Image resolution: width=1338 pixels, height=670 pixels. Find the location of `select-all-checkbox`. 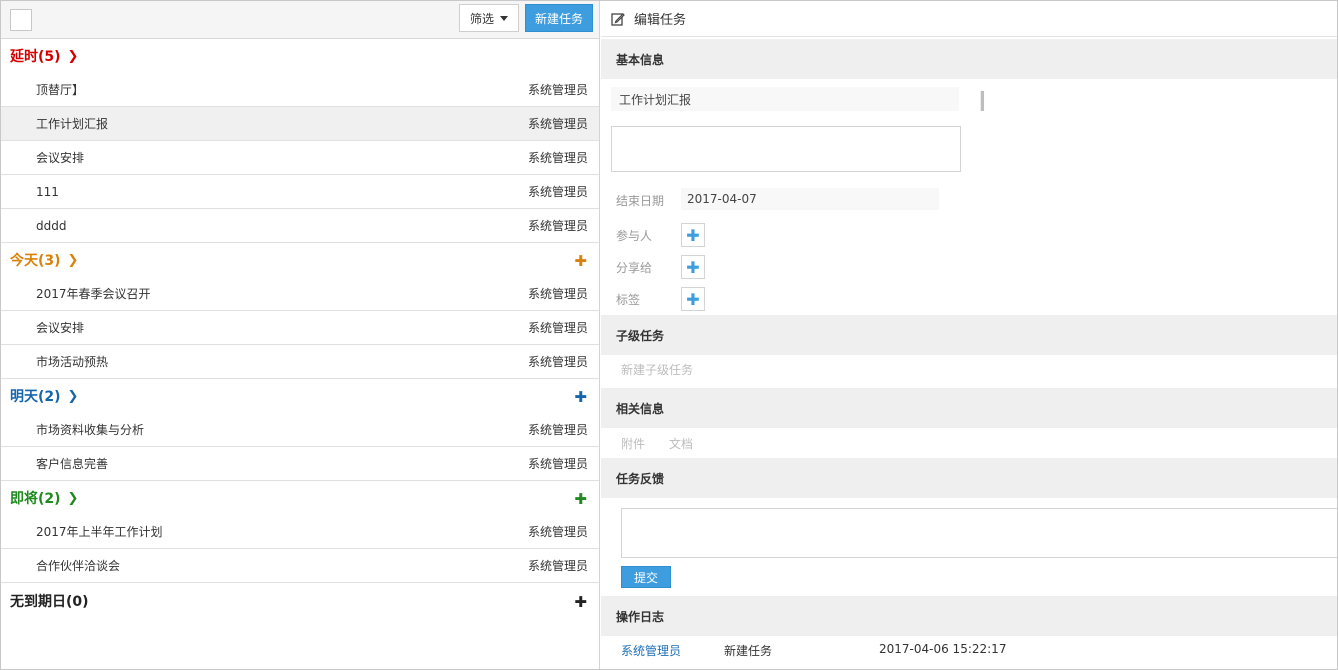

select-all-checkbox is located at coordinates (21, 20).